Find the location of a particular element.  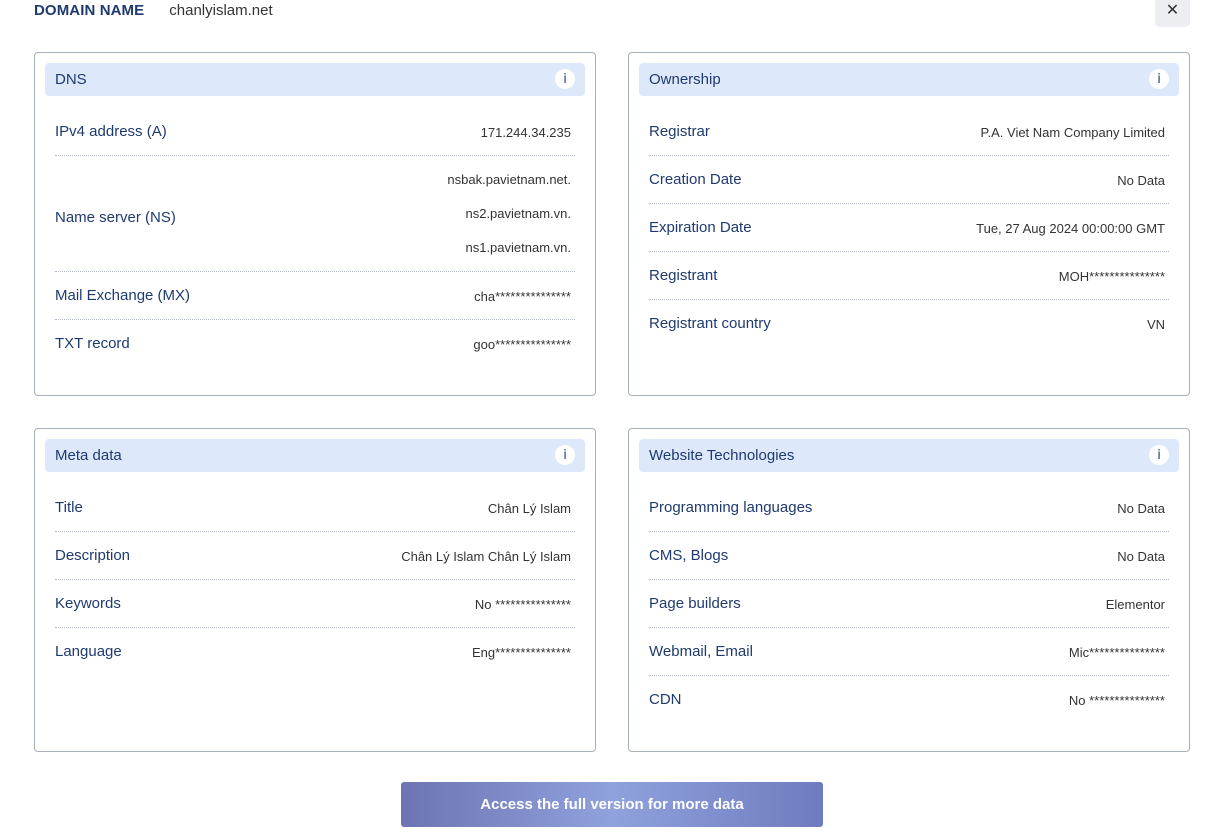

ns-value: ns2.pavietnam.vn. is located at coordinates (518, 213).